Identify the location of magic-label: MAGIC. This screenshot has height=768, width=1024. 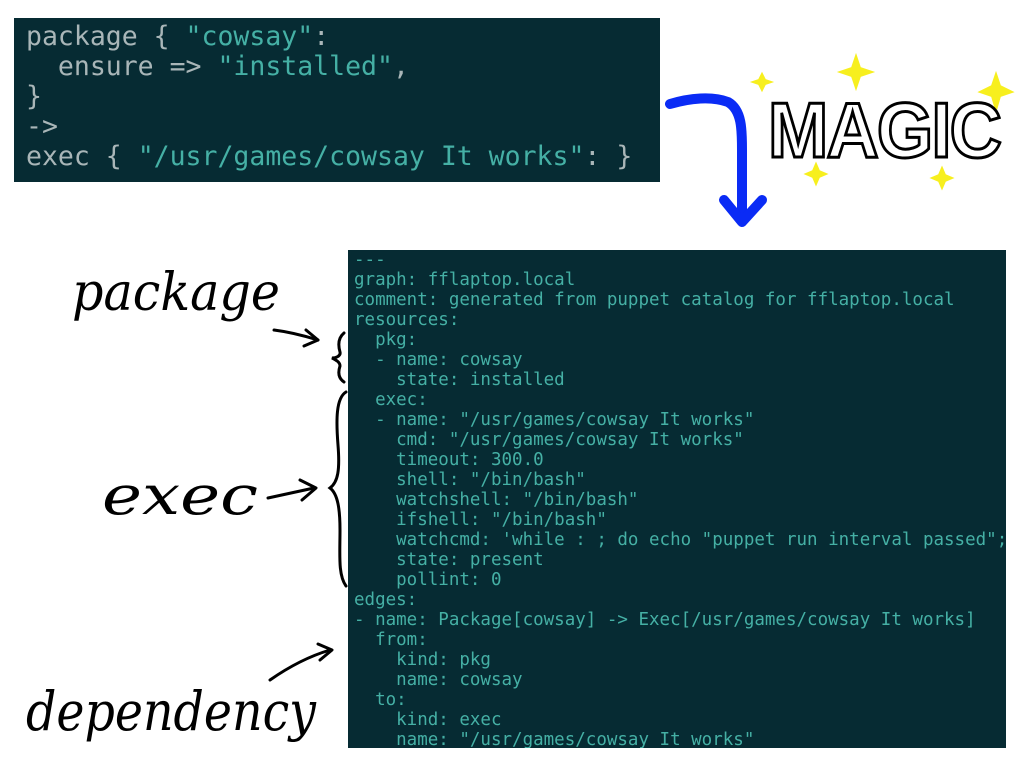
(884, 130).